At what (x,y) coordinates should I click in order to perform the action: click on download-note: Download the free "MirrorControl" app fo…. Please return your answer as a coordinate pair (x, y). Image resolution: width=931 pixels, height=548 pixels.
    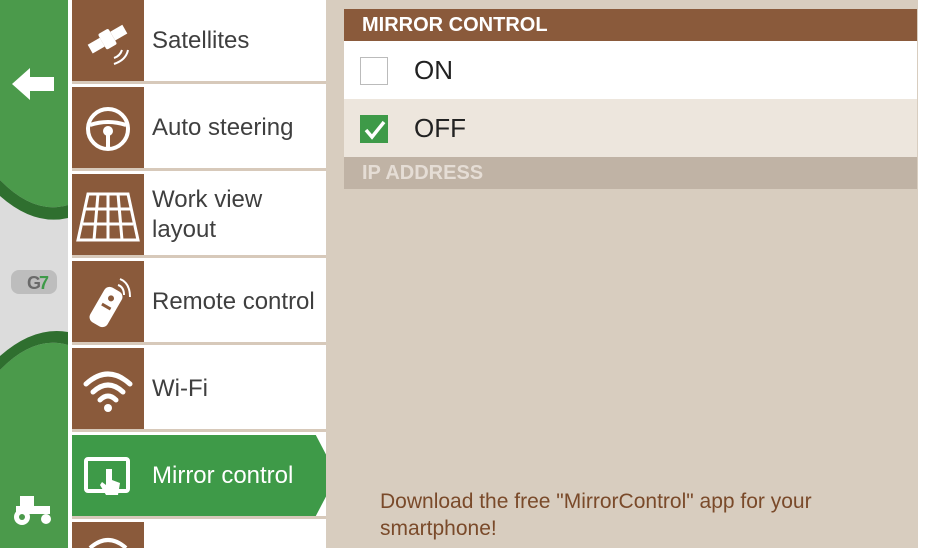
    Looking at the image, I should click on (596, 515).